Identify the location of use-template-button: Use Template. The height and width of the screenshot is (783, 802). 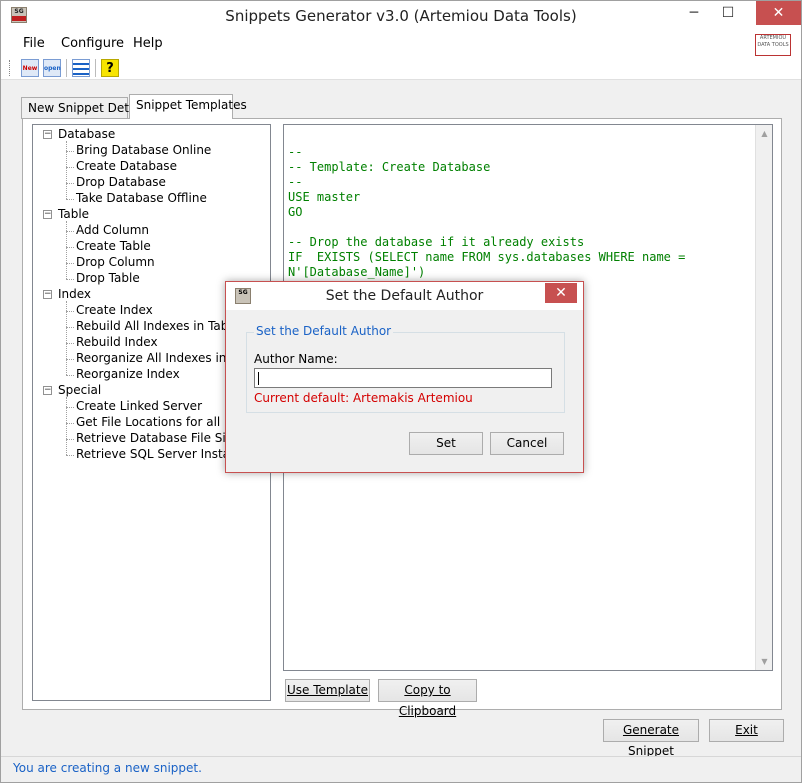
(327, 690).